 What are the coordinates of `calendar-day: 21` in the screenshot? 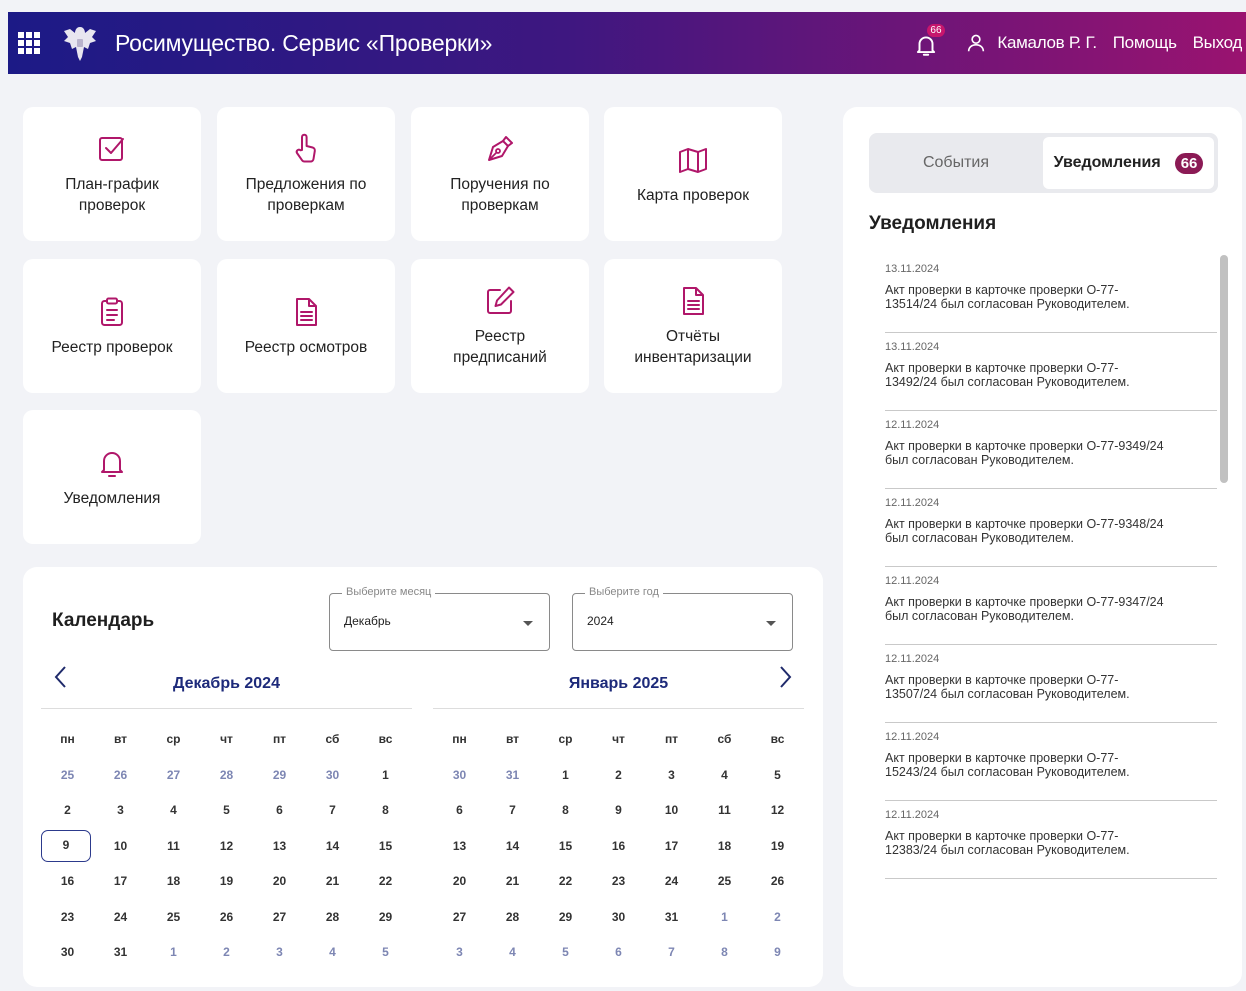 It's located at (332, 890).